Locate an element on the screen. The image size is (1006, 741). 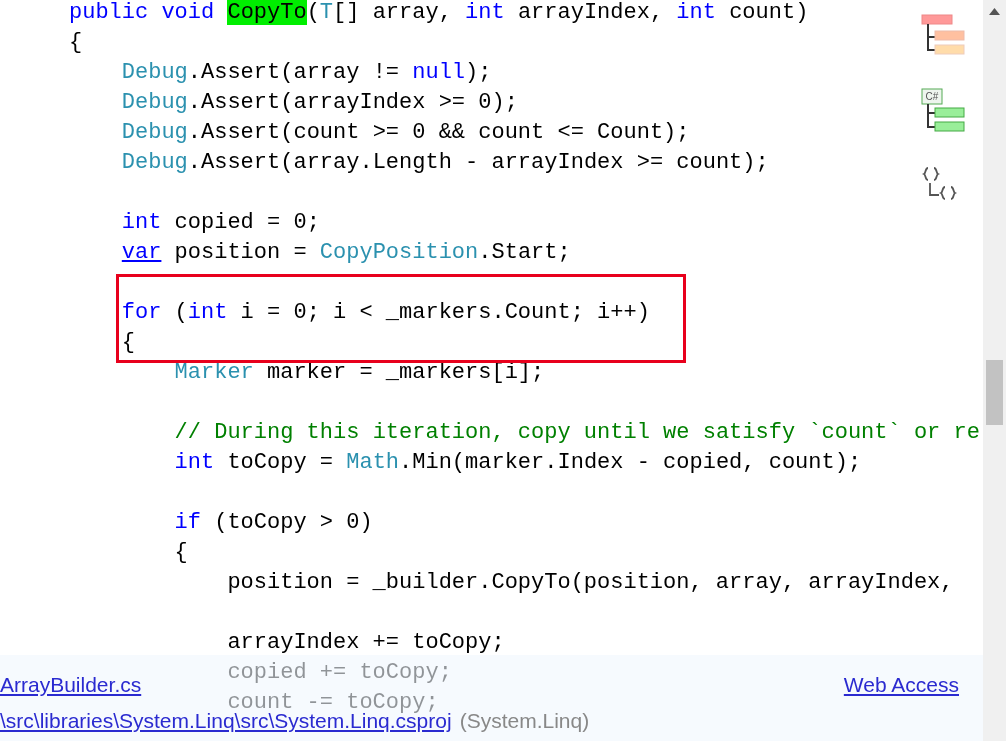
code-line: Debug.Assert(array.Length - arrayIndex >= count); is located at coordinates (445, 162).